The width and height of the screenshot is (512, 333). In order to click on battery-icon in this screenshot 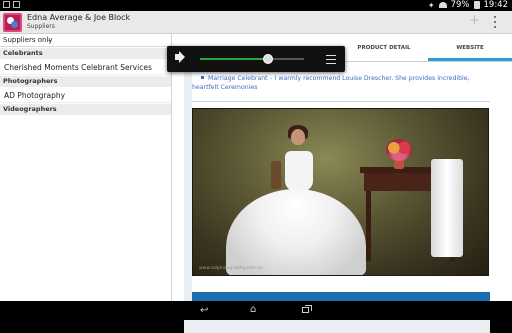, I will do `click(476, 5)`.